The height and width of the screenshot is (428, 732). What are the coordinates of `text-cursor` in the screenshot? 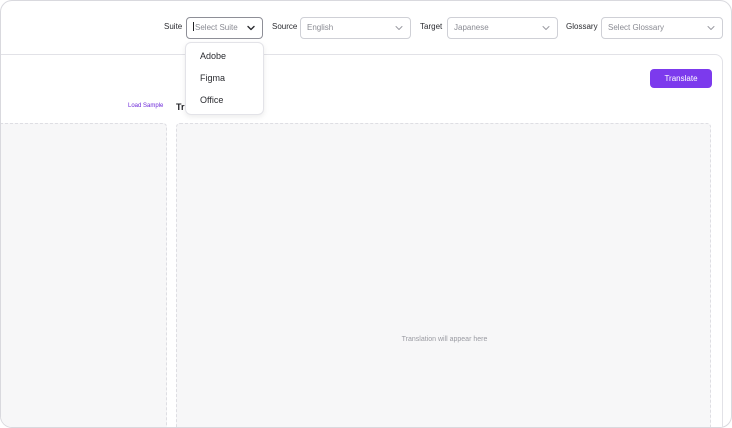 It's located at (193, 26).